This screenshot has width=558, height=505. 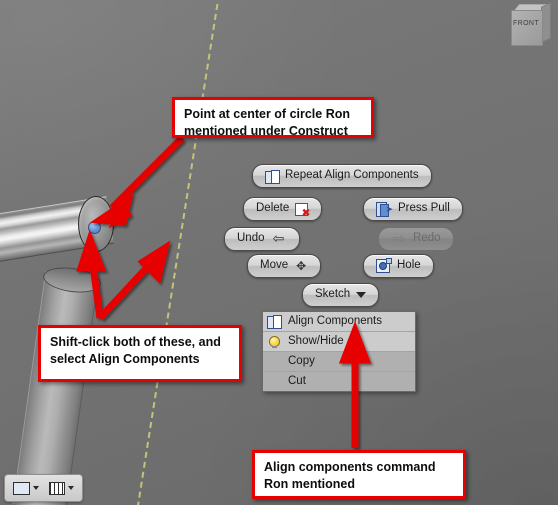 What do you see at coordinates (427, 238) in the screenshot?
I see `button-label: Redo` at bounding box center [427, 238].